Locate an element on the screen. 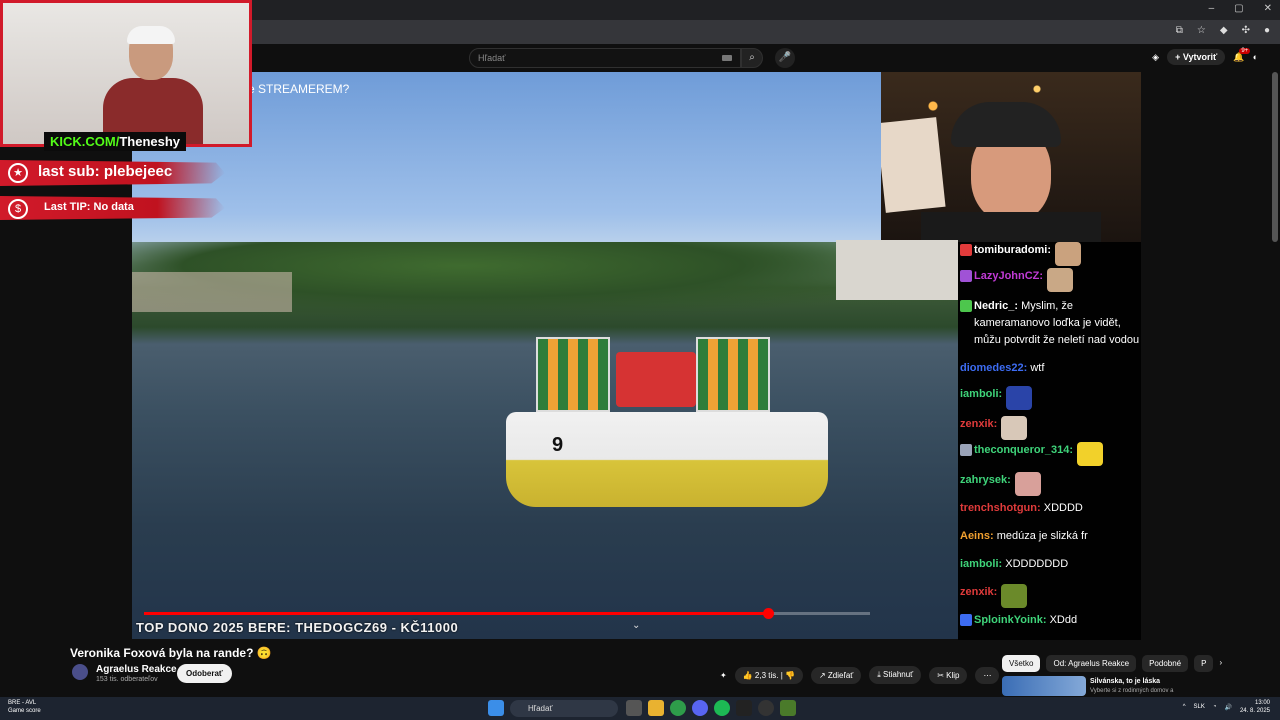 This screenshot has width=1280, height=720. mic-icon: 🎤 is located at coordinates (785, 57).